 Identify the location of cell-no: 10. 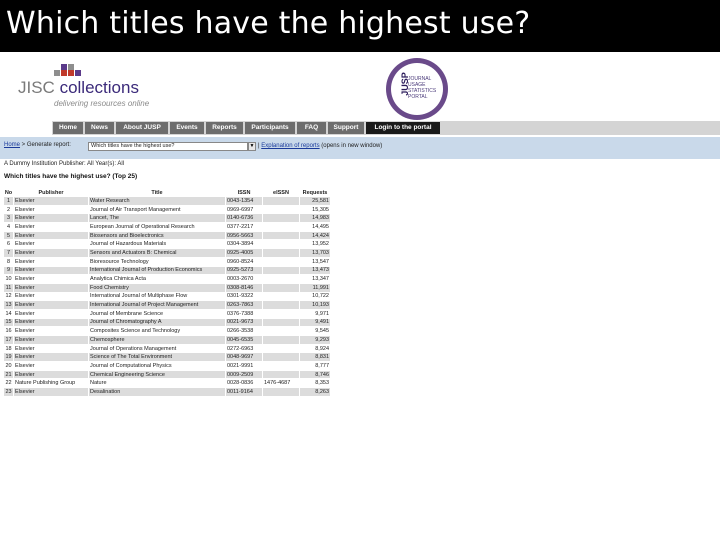
(8, 279).